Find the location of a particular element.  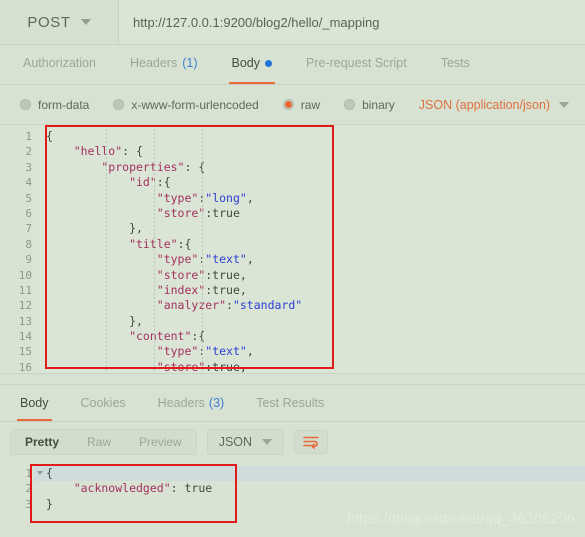

watermark: https://blog.csdn.net/qq_36205206 is located at coordinates (460, 518).